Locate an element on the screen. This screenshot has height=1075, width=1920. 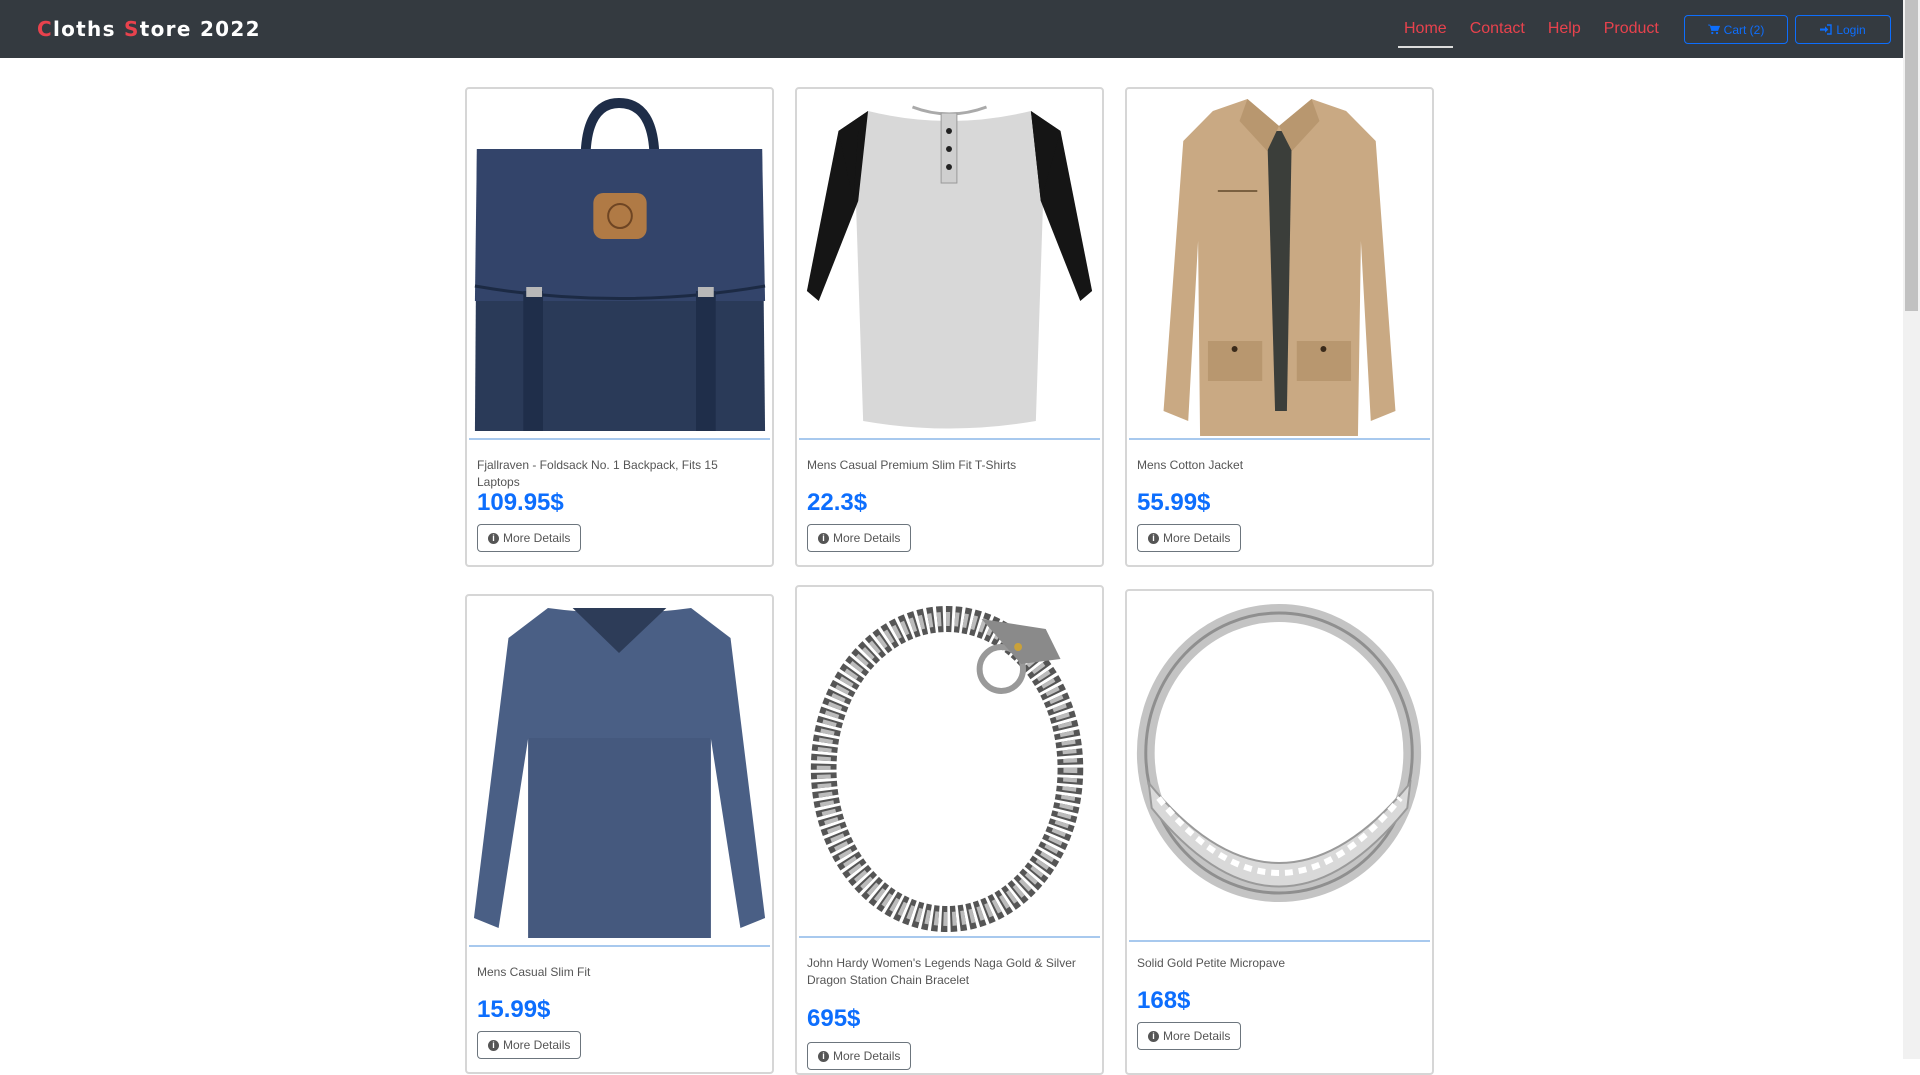
login-button: Login is located at coordinates (1843, 29).